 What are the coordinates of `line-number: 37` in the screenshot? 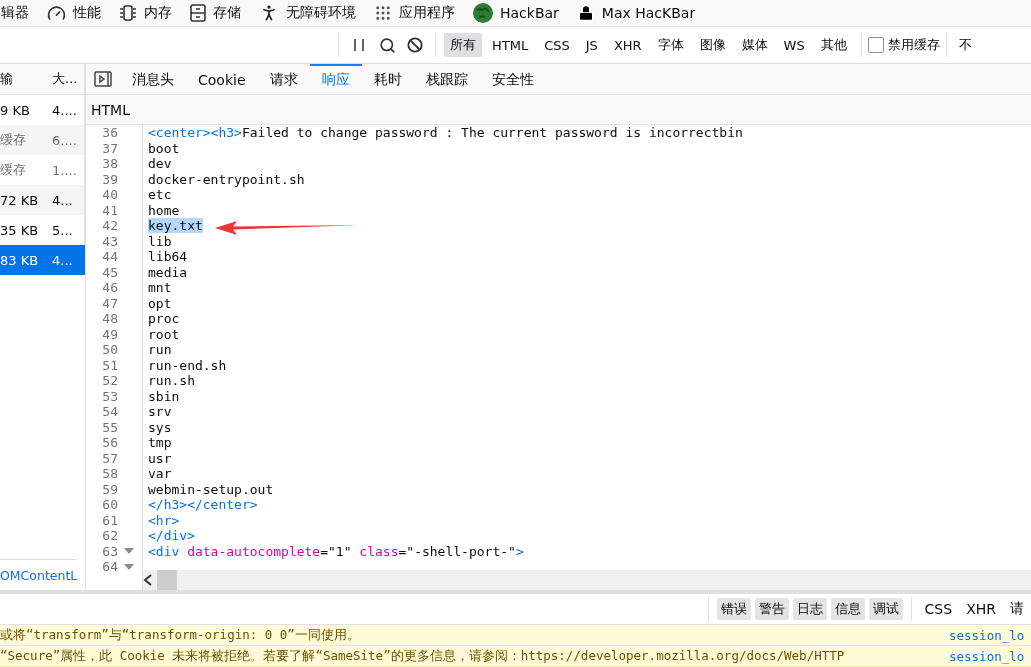 It's located at (109, 148).